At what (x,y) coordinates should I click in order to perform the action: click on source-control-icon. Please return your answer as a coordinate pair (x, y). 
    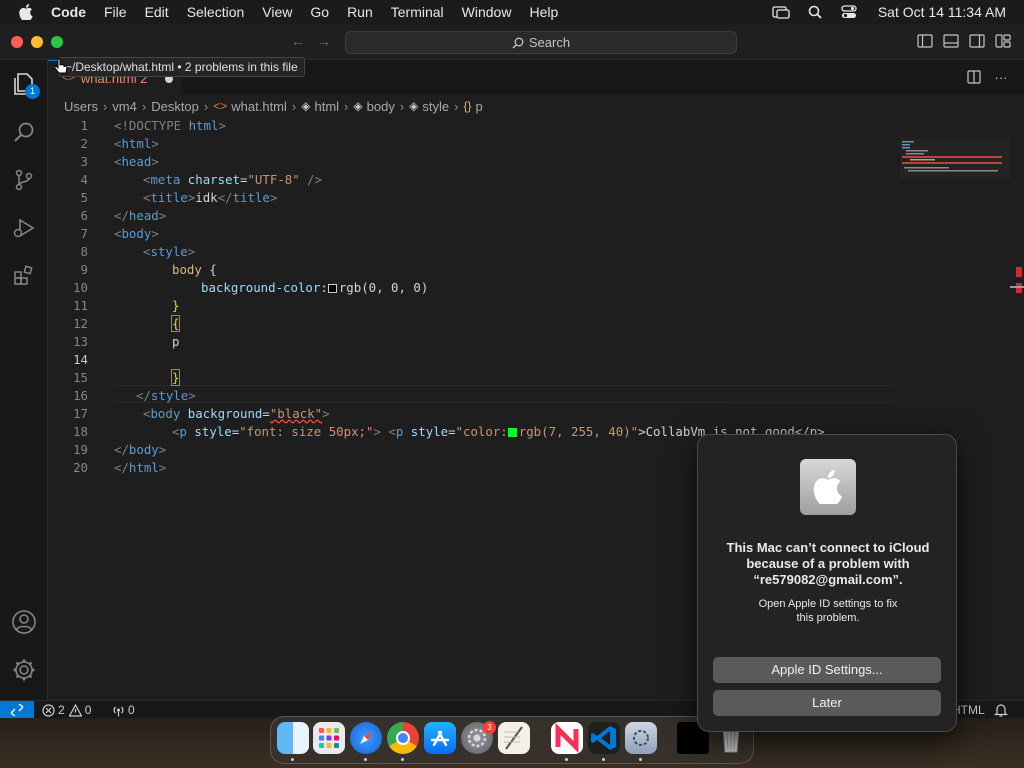
    Looking at the image, I should click on (24, 180).